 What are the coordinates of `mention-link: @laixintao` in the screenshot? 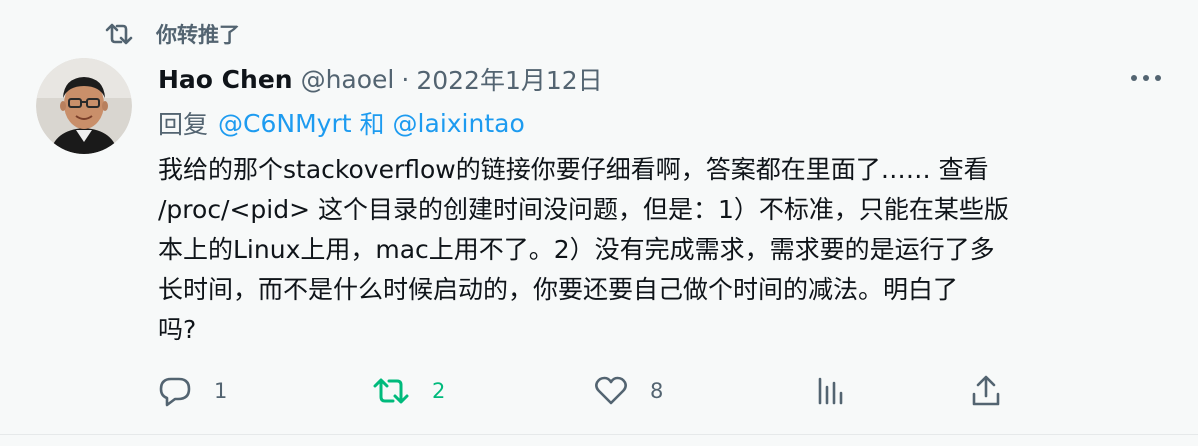 It's located at (459, 123).